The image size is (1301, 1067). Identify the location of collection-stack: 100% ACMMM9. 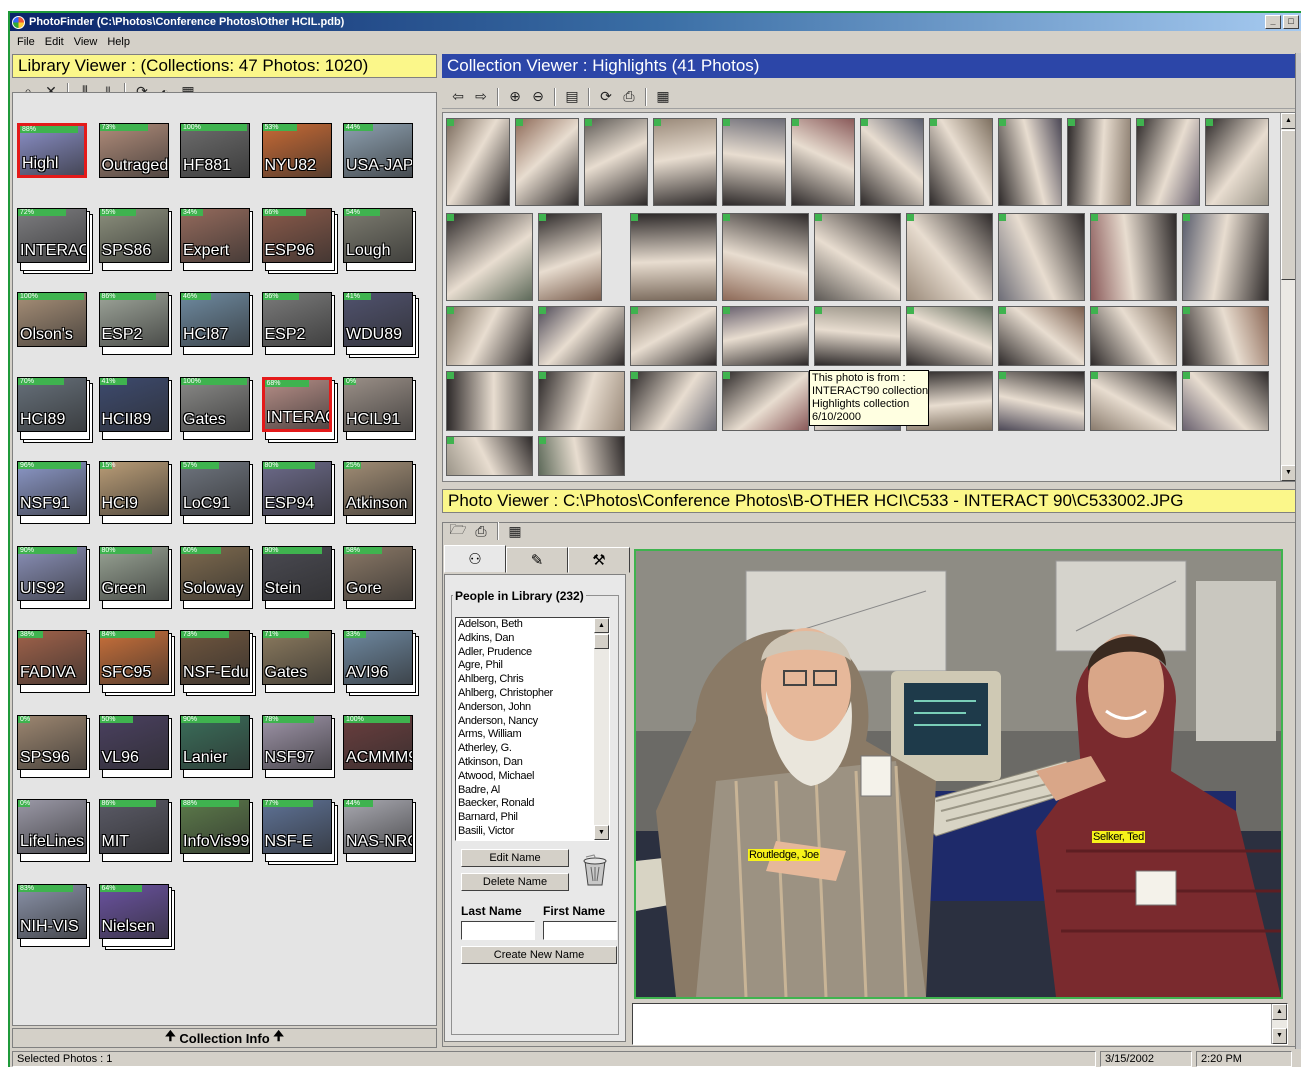
(378, 744).